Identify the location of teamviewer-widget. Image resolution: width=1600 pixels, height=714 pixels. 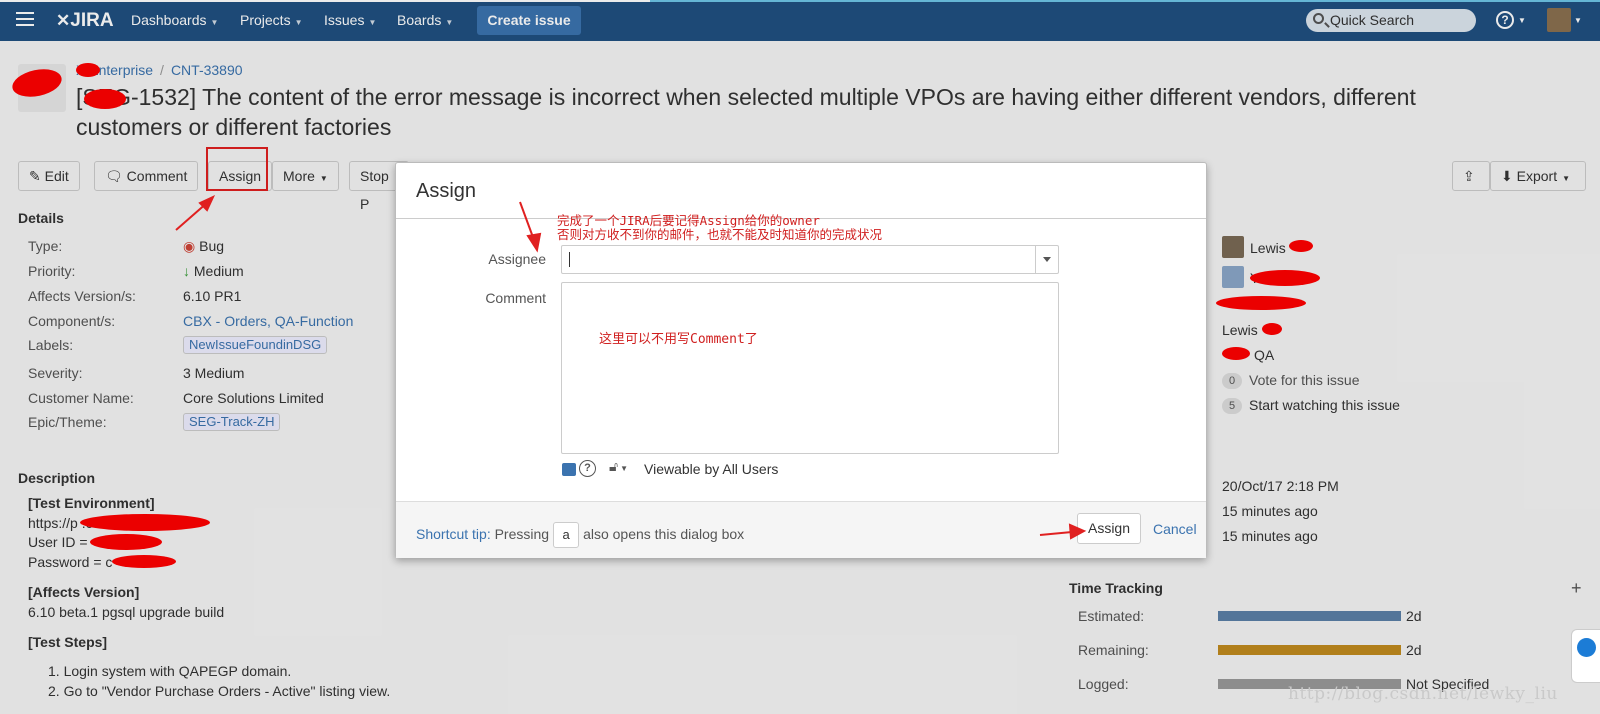
(1585, 656).